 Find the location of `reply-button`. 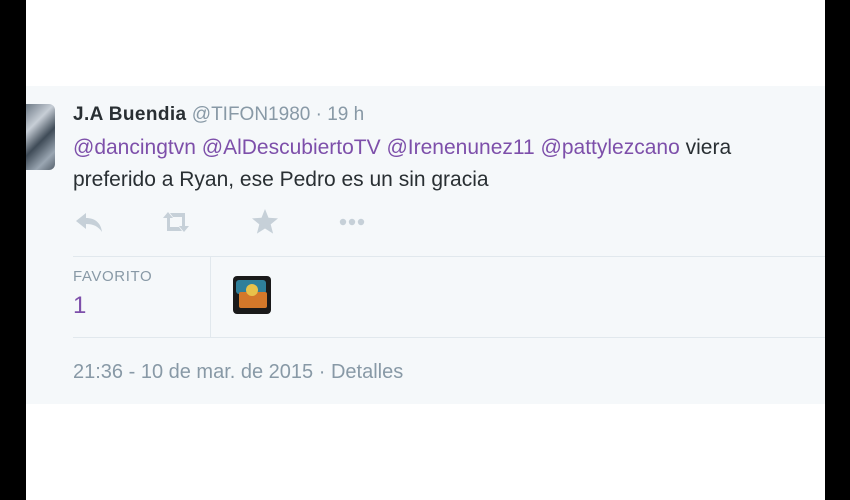

reply-button is located at coordinates (90, 222).